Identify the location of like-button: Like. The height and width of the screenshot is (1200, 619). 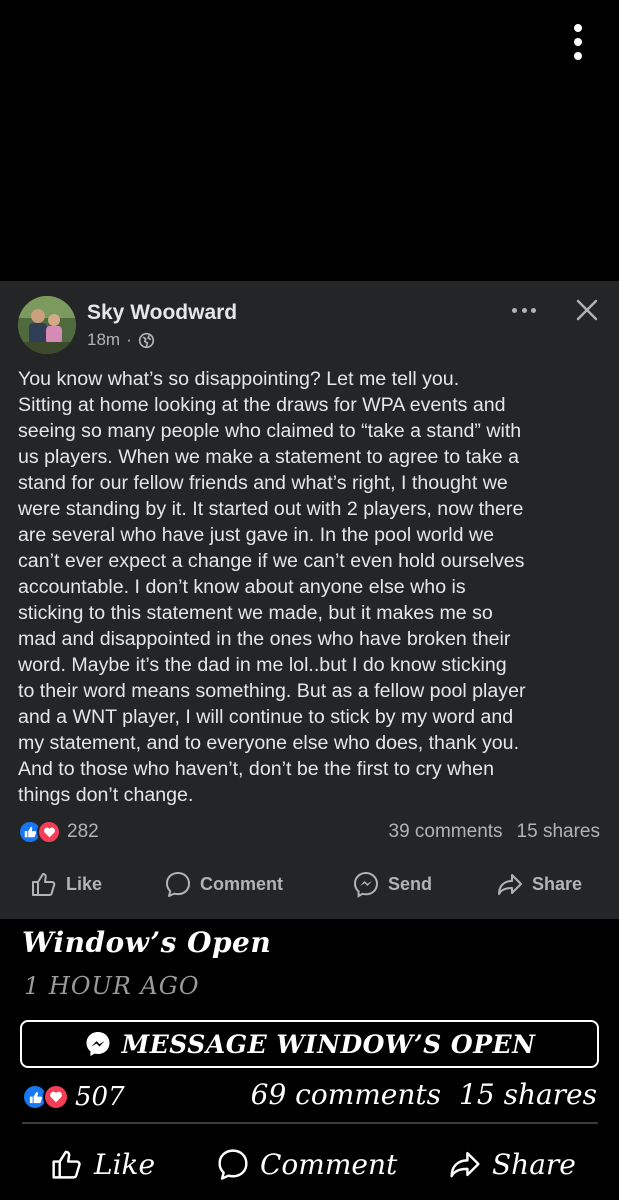
(66, 884).